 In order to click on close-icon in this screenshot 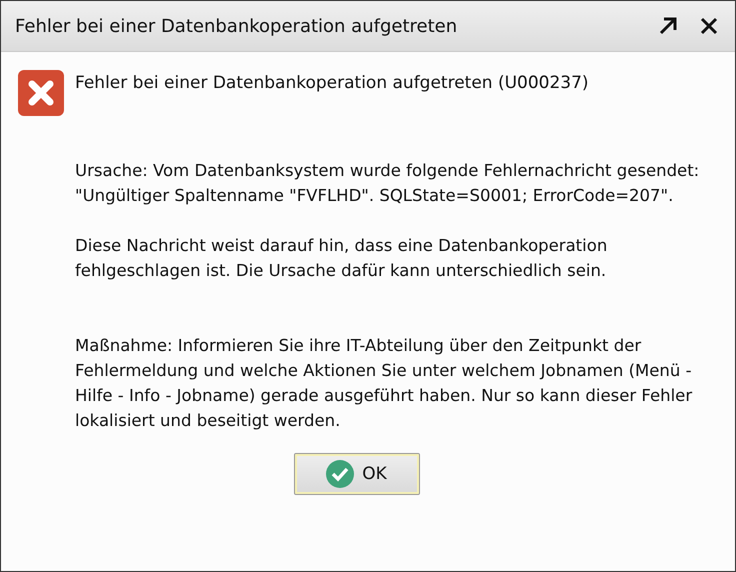, I will do `click(709, 26)`.